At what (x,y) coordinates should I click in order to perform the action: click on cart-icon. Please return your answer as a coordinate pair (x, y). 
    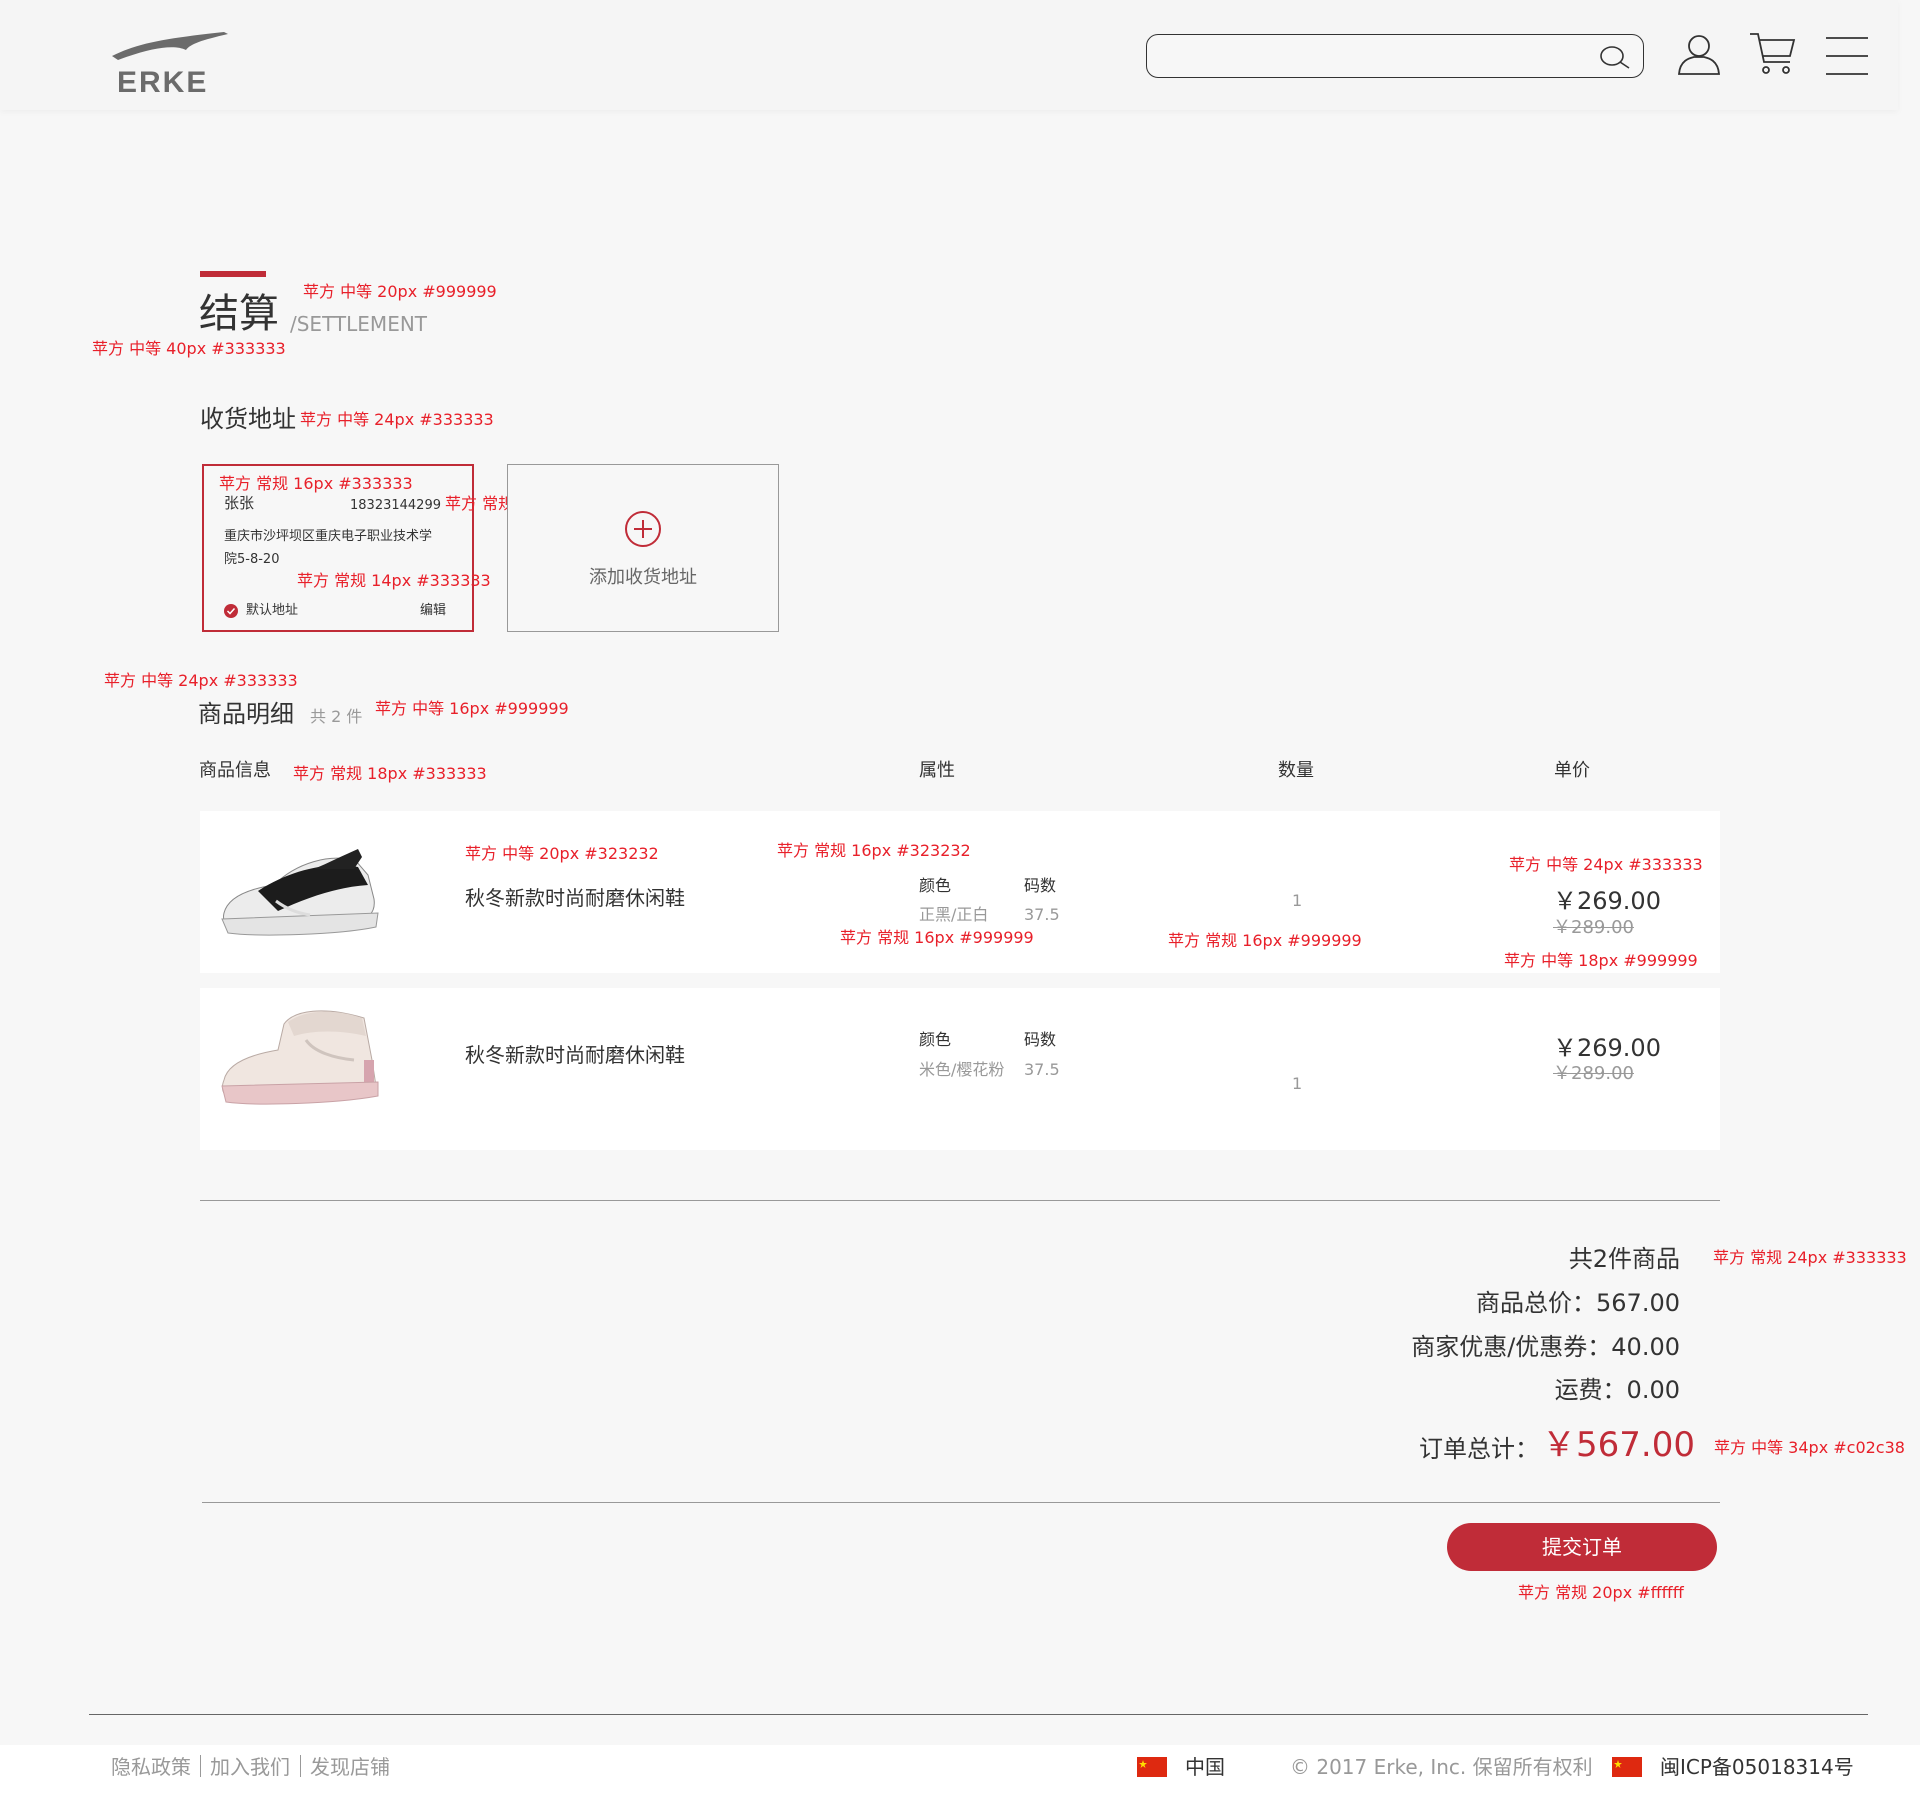
    Looking at the image, I should click on (1772, 54).